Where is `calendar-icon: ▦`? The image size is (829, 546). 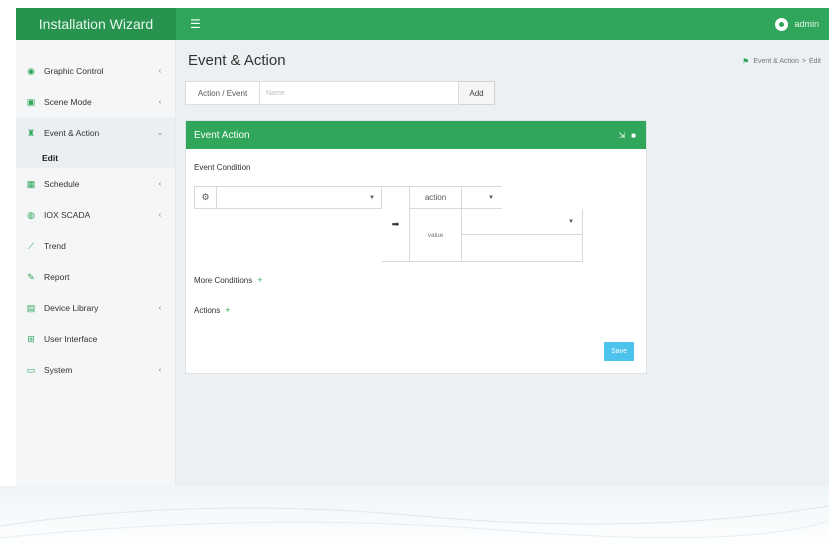 calendar-icon: ▦ is located at coordinates (31, 183).